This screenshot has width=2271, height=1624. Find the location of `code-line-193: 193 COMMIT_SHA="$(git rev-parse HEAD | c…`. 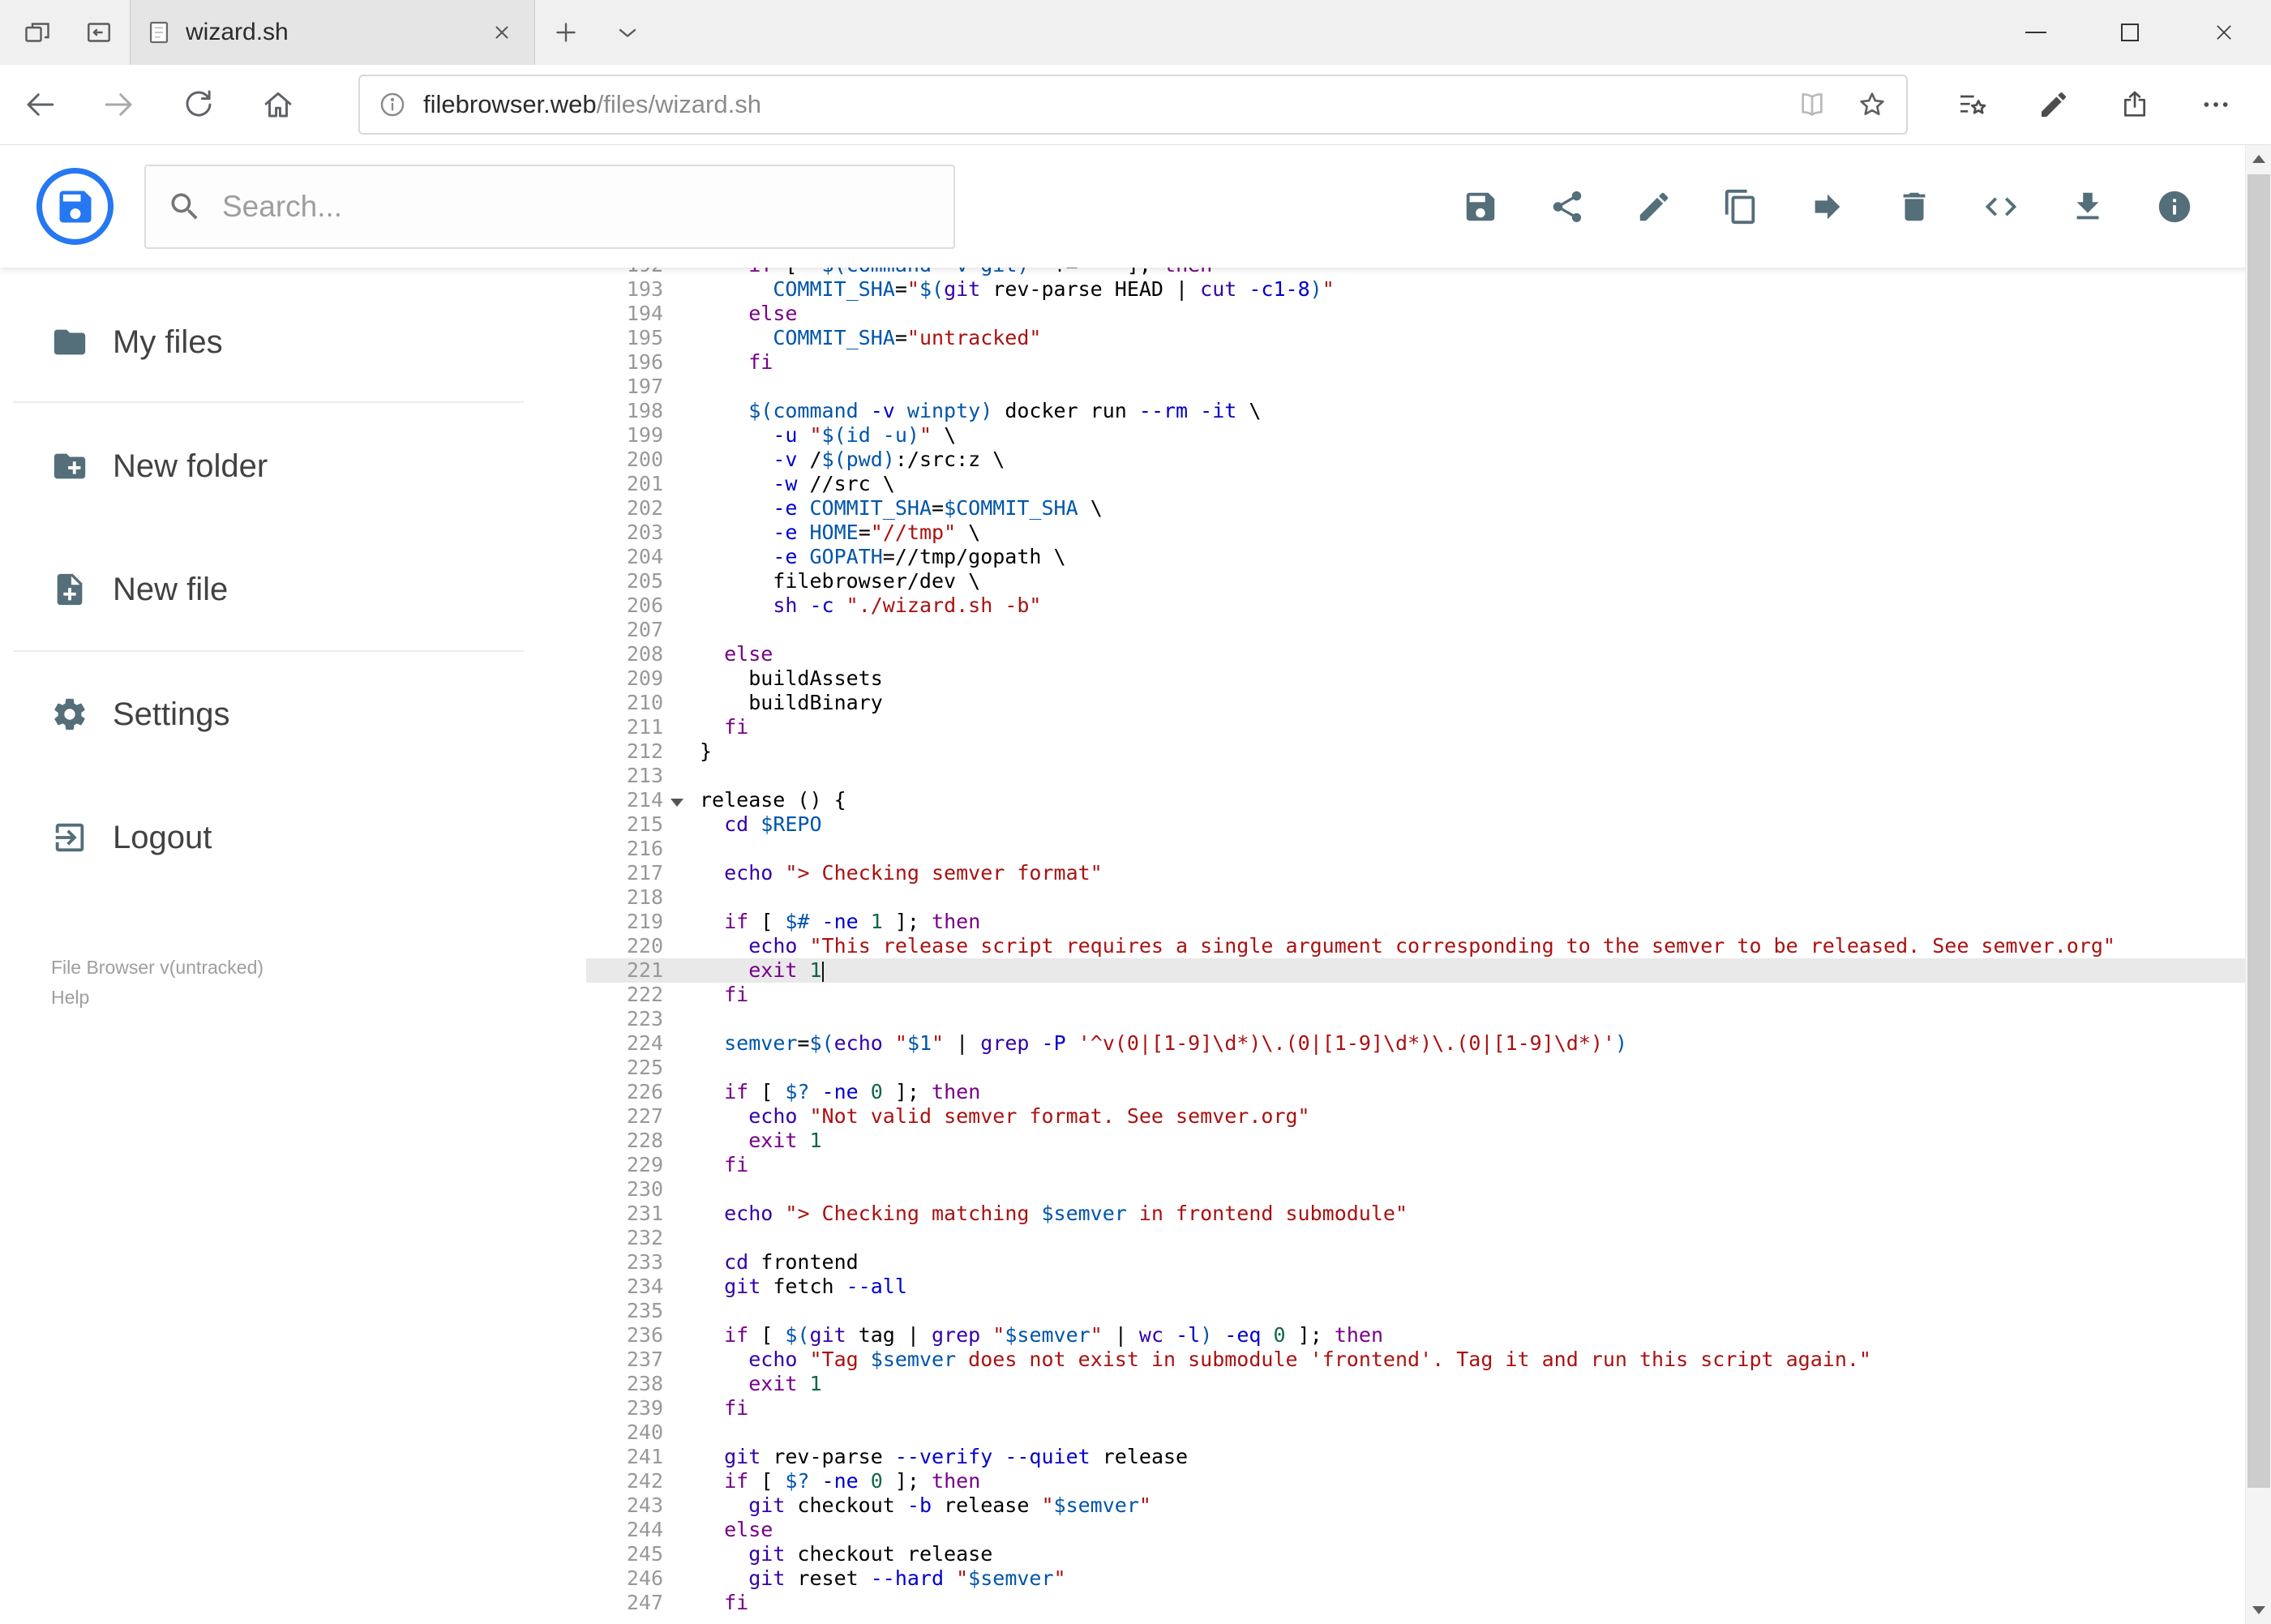

code-line-193: 193 COMMIT_SHA="$(git rev-parse HEAD | c… is located at coordinates (1416, 290).